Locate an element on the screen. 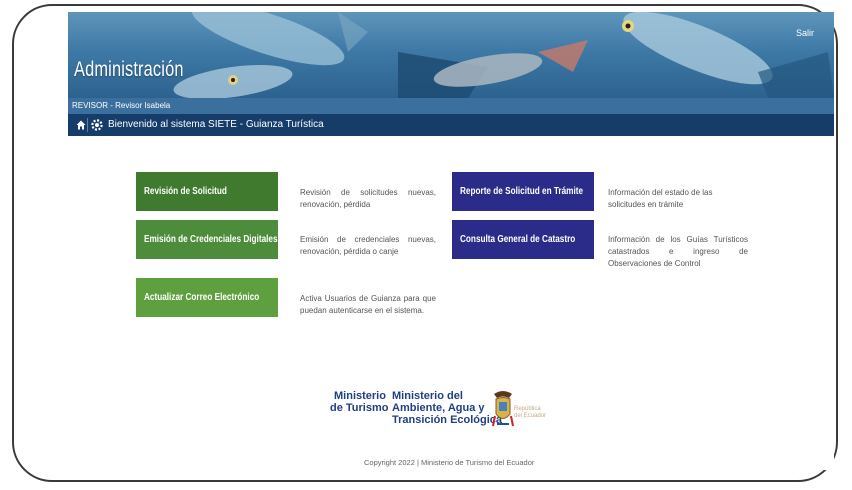  ministerio-turismo-logo: Ministerio de Turismo is located at coordinates (359, 402).